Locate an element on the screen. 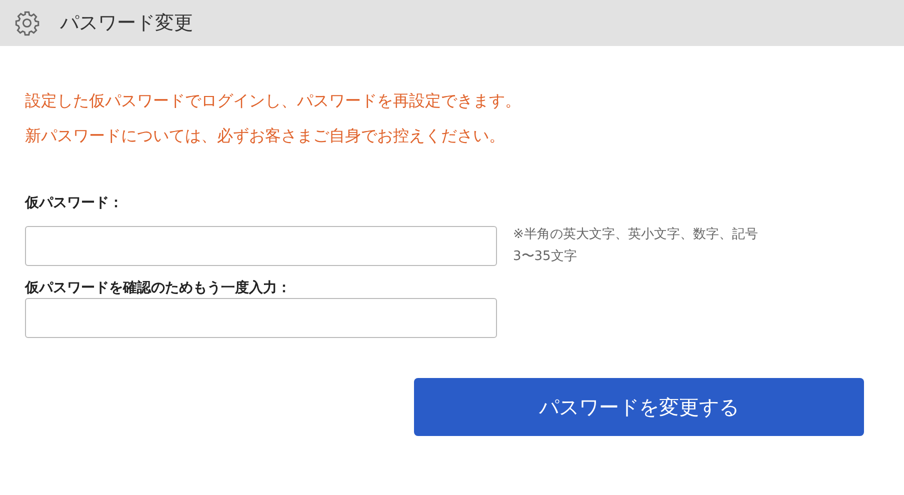 This screenshot has height=495, width=904. hint-text: 3〜35文字 is located at coordinates (545, 257).